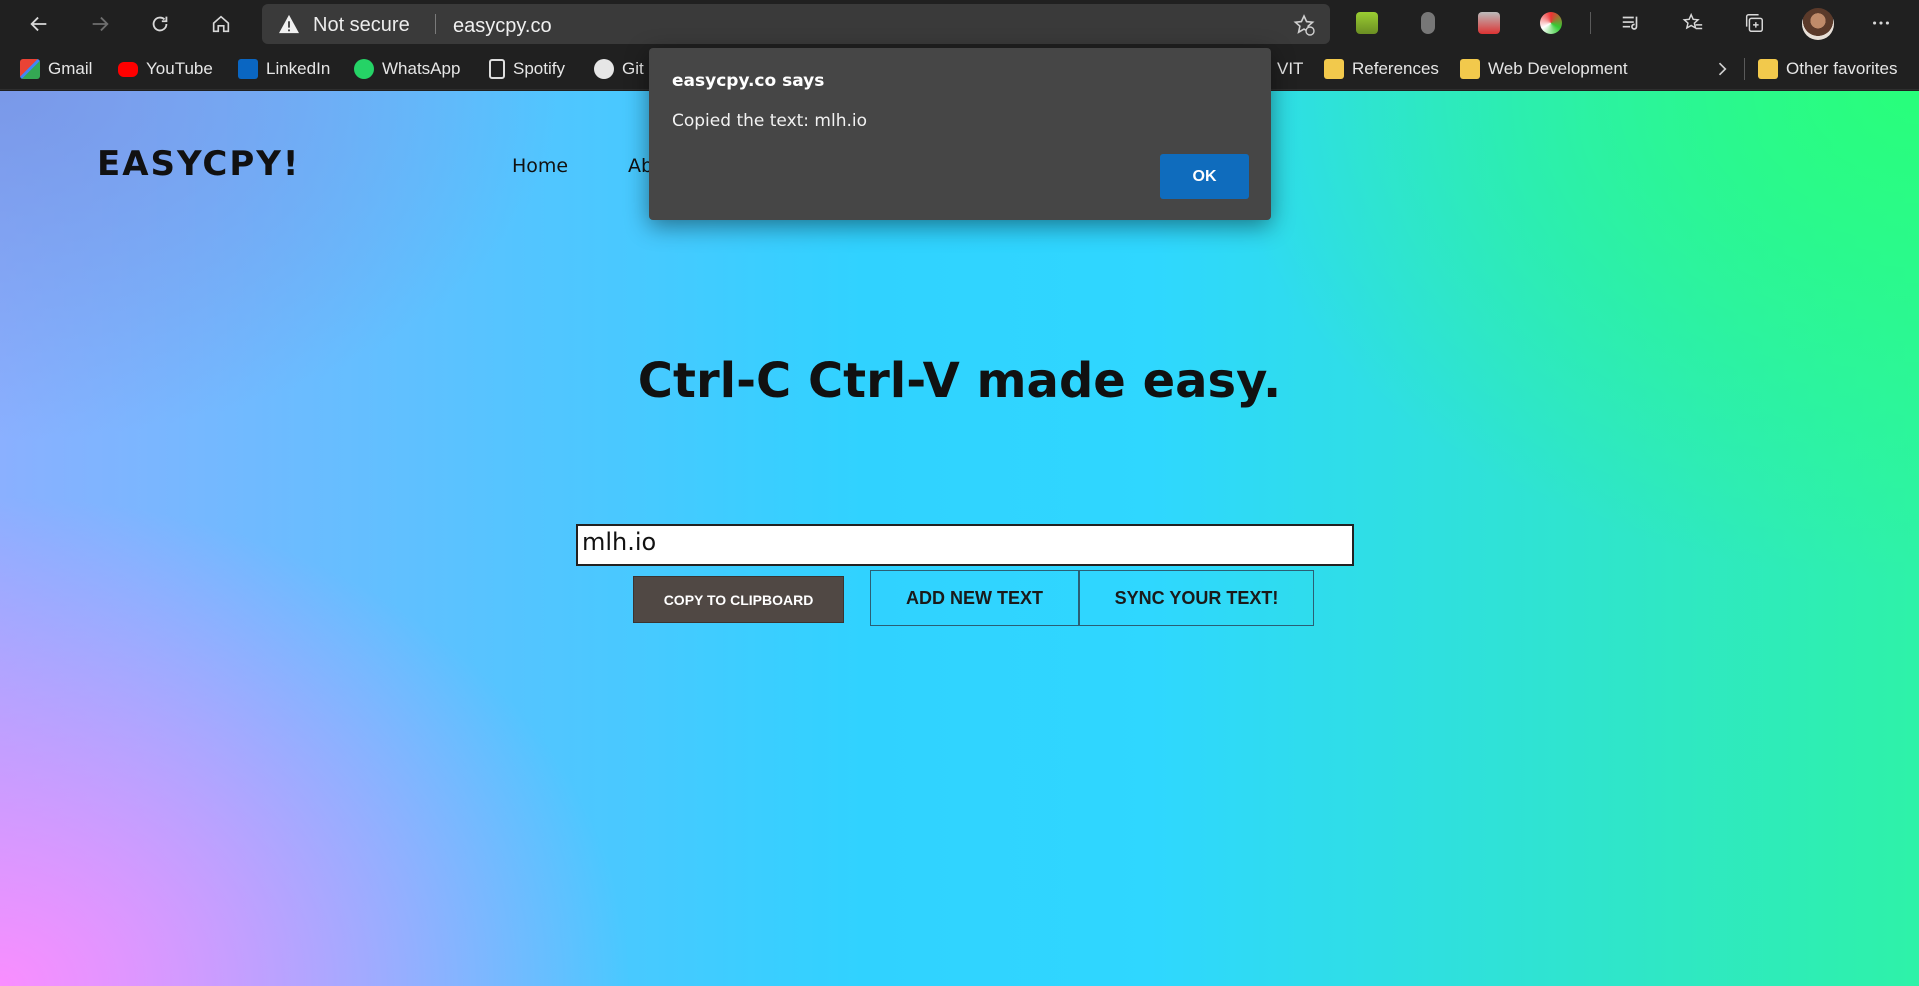 This screenshot has width=1919, height=986. What do you see at coordinates (959, 381) in the screenshot?
I see `hero-headline: Ctrl-C Ctrl-V made easy.` at bounding box center [959, 381].